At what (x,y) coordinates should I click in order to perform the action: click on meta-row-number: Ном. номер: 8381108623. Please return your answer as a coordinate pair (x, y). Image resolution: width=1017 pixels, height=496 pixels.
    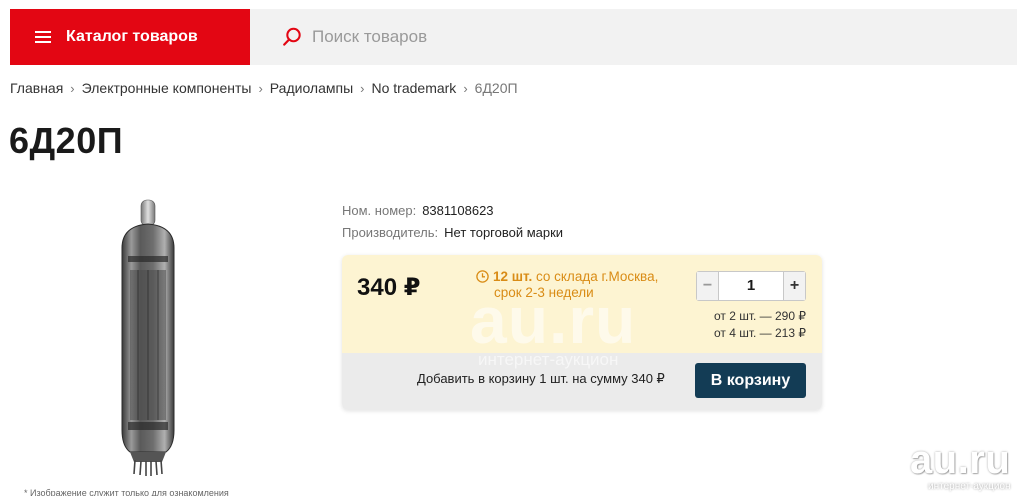
    Looking at the image, I should click on (452, 210).